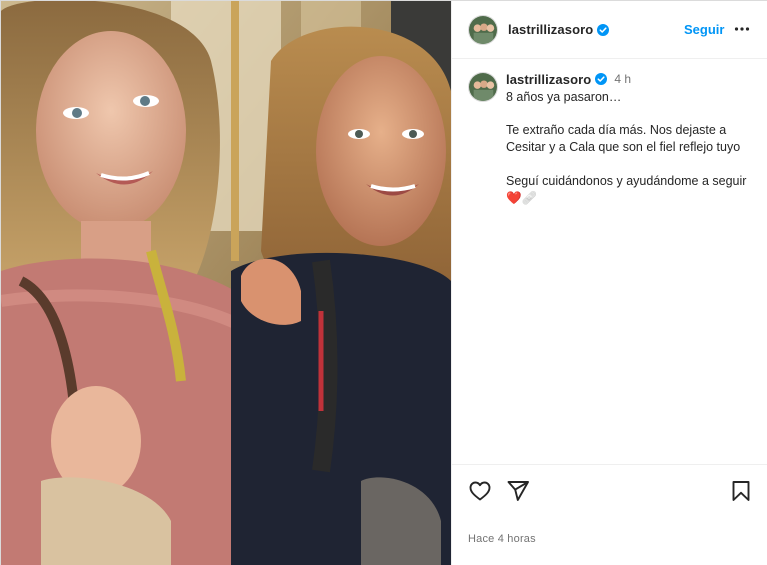  I want to click on header-username: lastrillizasoro, so click(550, 29).